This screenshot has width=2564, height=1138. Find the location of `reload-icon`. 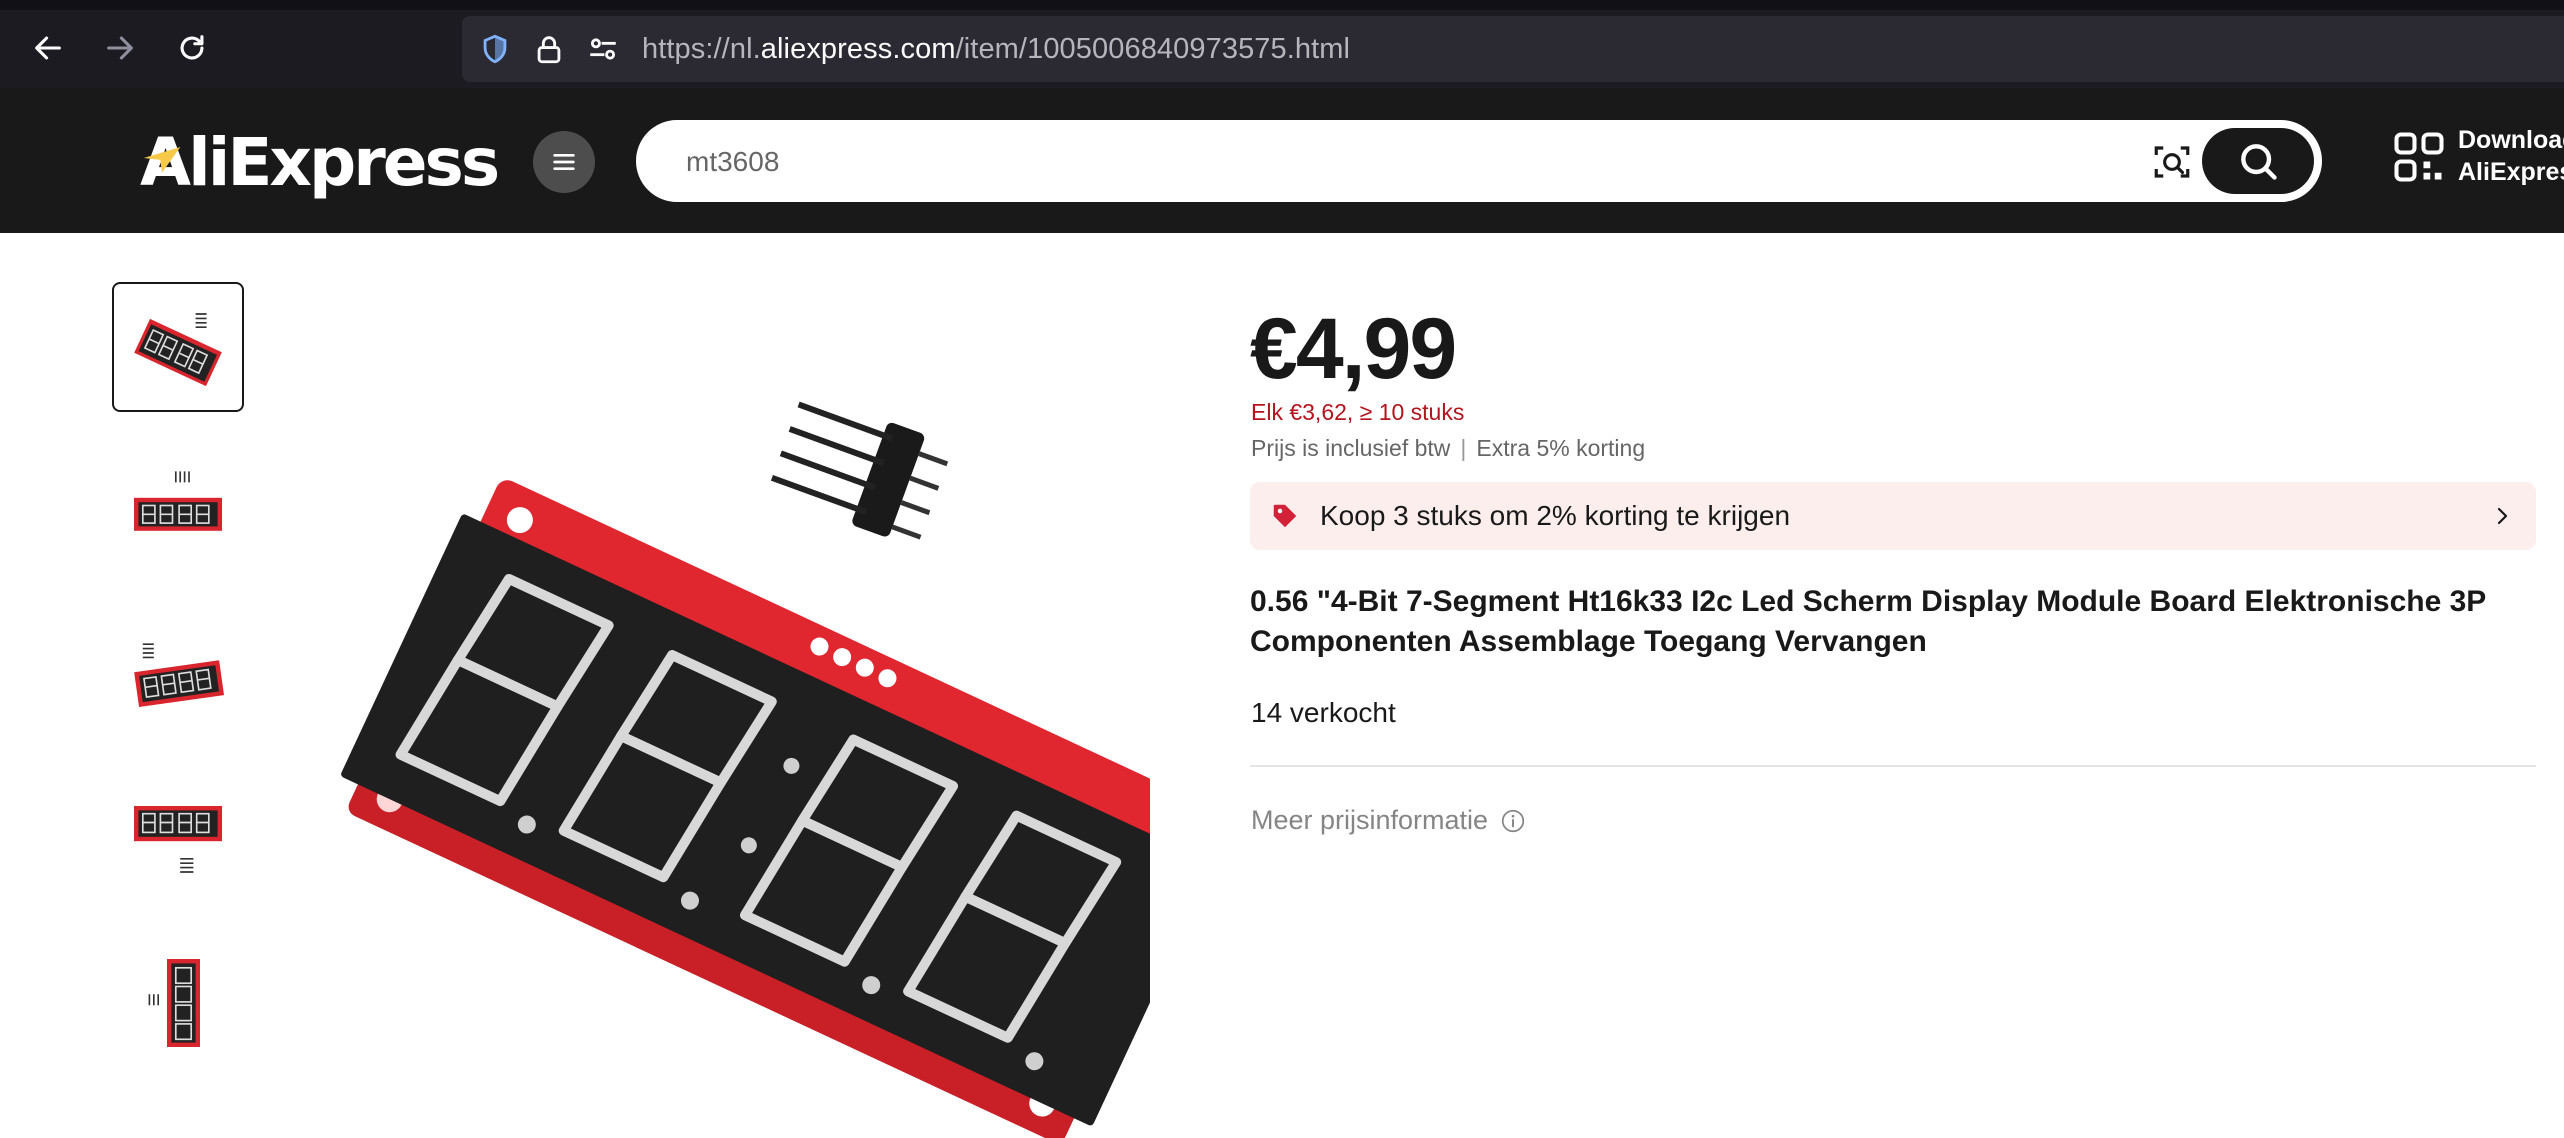

reload-icon is located at coordinates (192, 47).